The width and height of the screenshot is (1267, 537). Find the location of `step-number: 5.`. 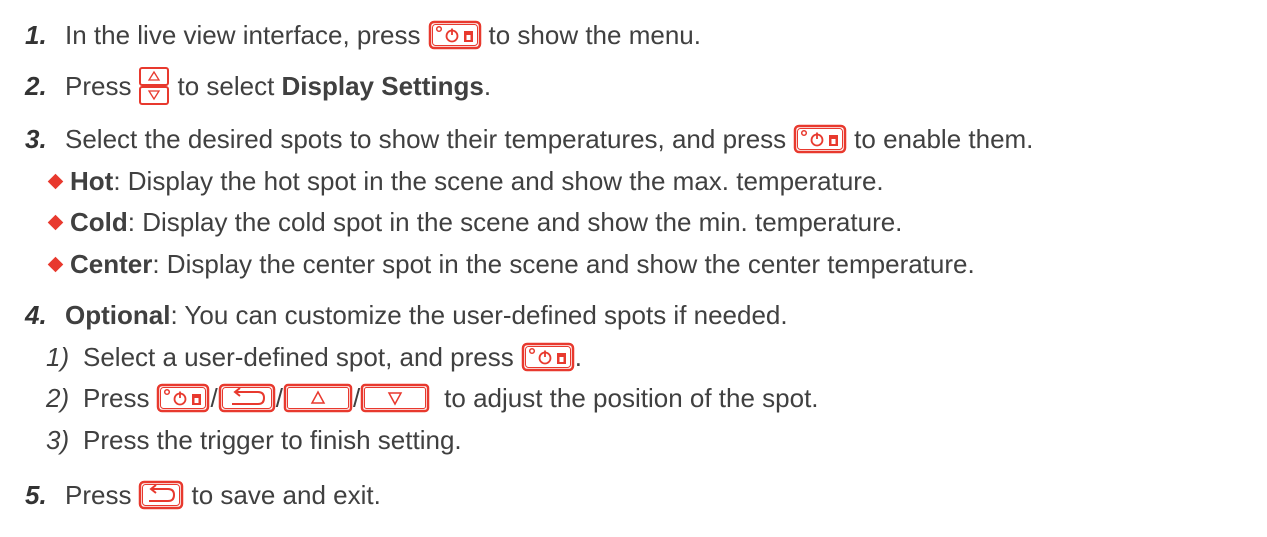

step-number: 5. is located at coordinates (36, 494).